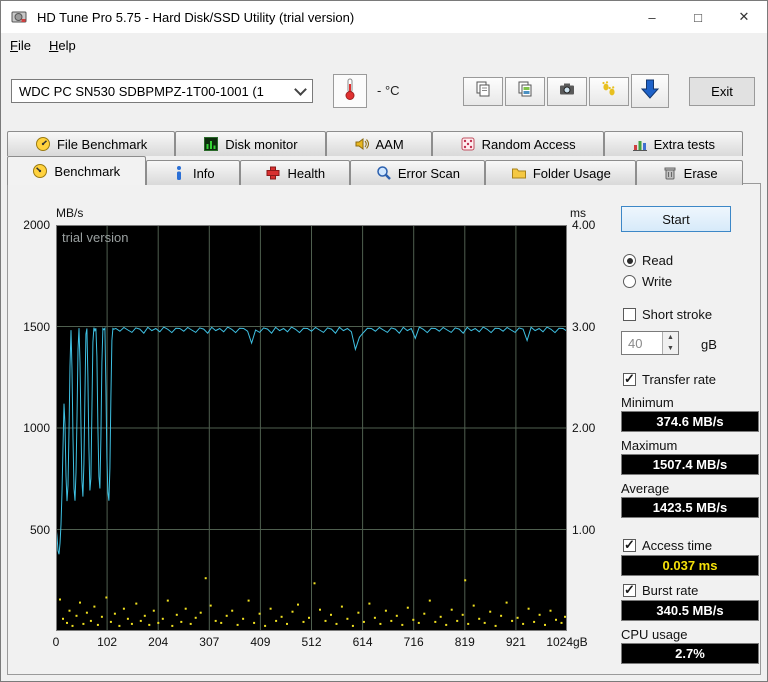  I want to click on minimum-value: 374.6 MB/s, so click(690, 421).